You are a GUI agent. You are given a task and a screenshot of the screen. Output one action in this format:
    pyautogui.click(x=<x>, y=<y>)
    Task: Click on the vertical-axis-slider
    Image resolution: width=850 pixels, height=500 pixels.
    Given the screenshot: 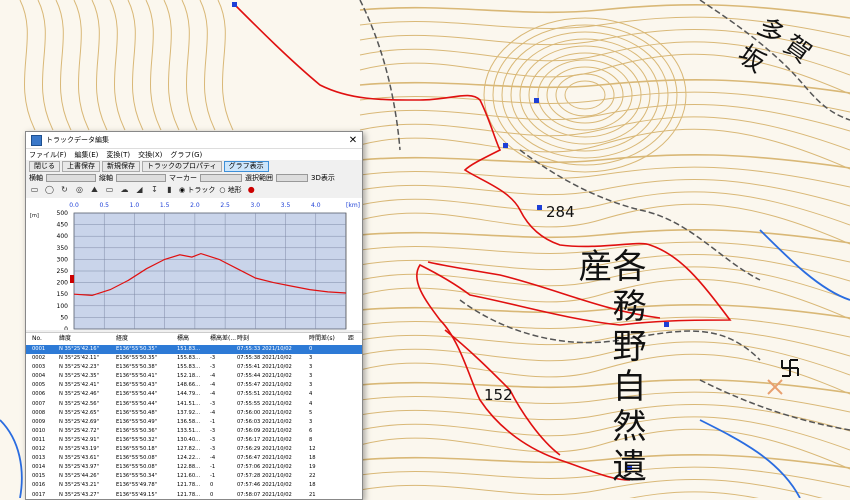 What is the action you would take?
    pyautogui.click(x=141, y=178)
    